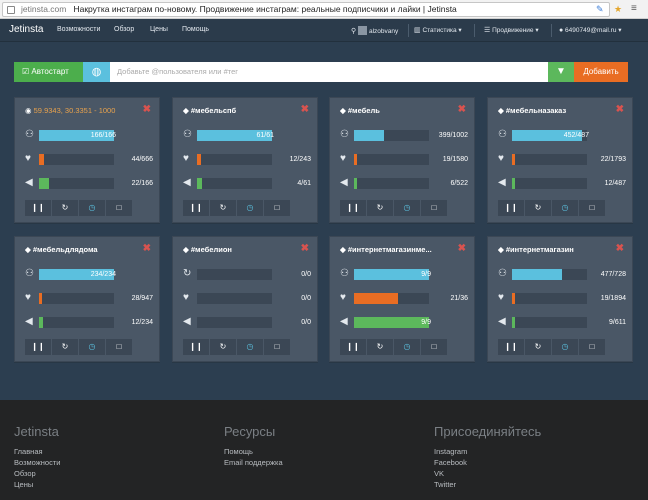 The image size is (648, 500). What do you see at coordinates (618, 9) in the screenshot?
I see `star-icon: ★` at bounding box center [618, 9].